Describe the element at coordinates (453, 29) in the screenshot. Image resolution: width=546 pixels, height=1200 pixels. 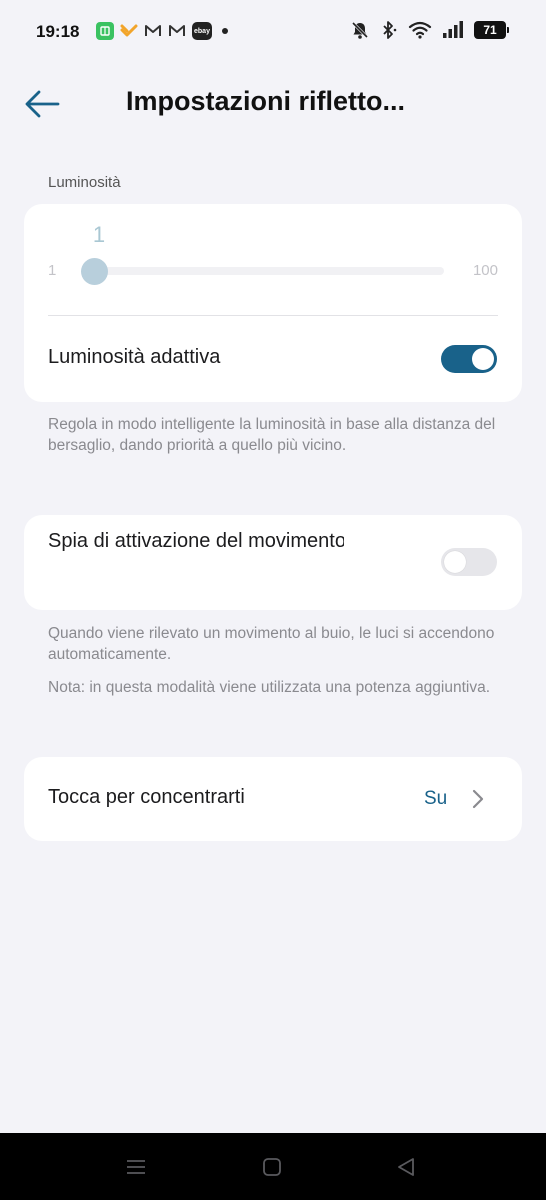
I see `signal-icon` at that location.